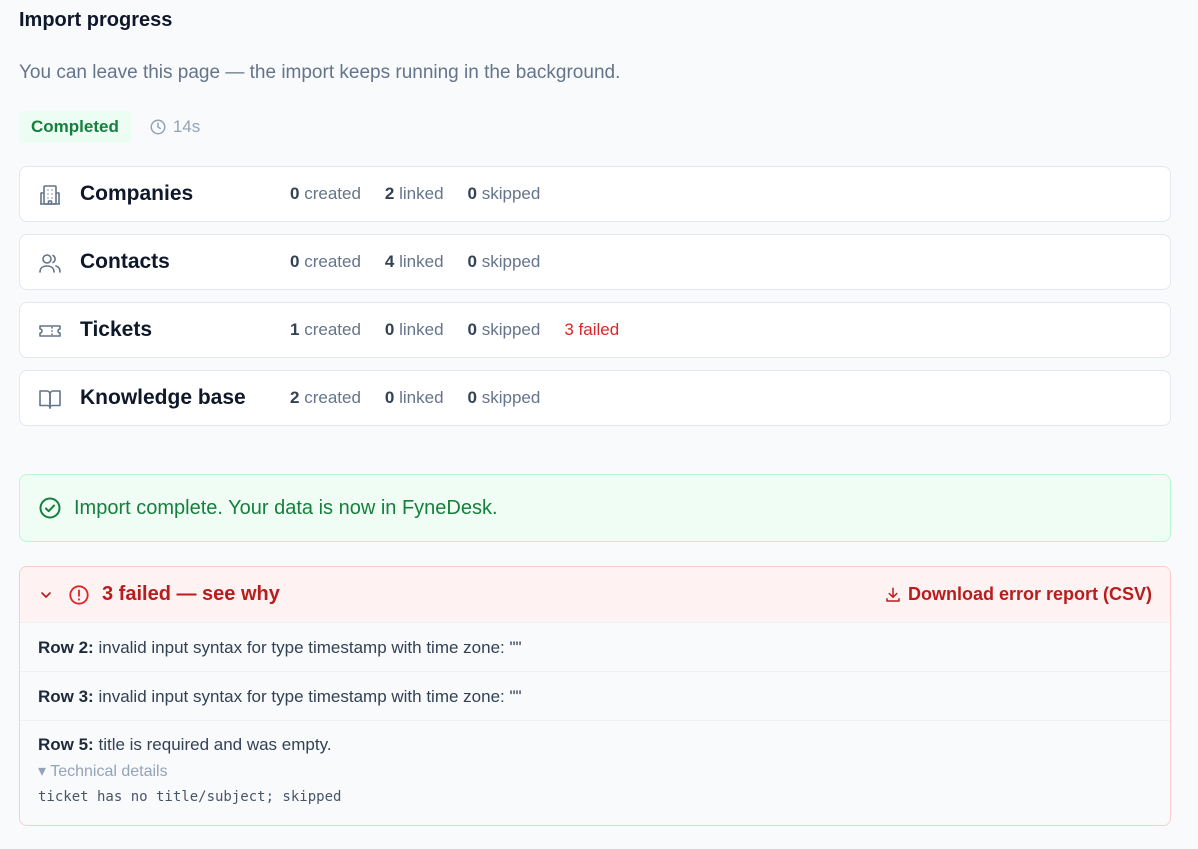  Describe the element at coordinates (66, 696) in the screenshot. I see `error-row-label: Row 3:` at that location.